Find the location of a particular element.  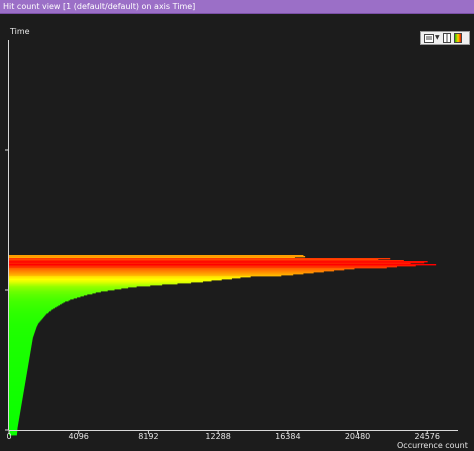

x-tick-label: 16384 is located at coordinates (287, 436).